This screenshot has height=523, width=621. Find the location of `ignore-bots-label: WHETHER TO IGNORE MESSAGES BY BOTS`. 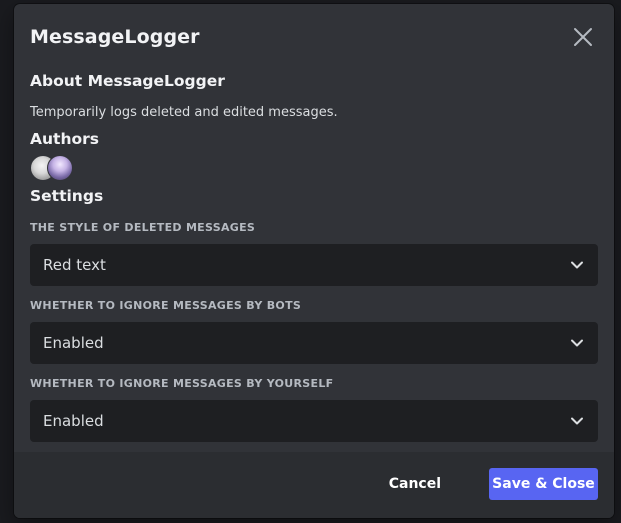

ignore-bots-label: WHETHER TO IGNORE MESSAGES BY BOTS is located at coordinates (166, 305).